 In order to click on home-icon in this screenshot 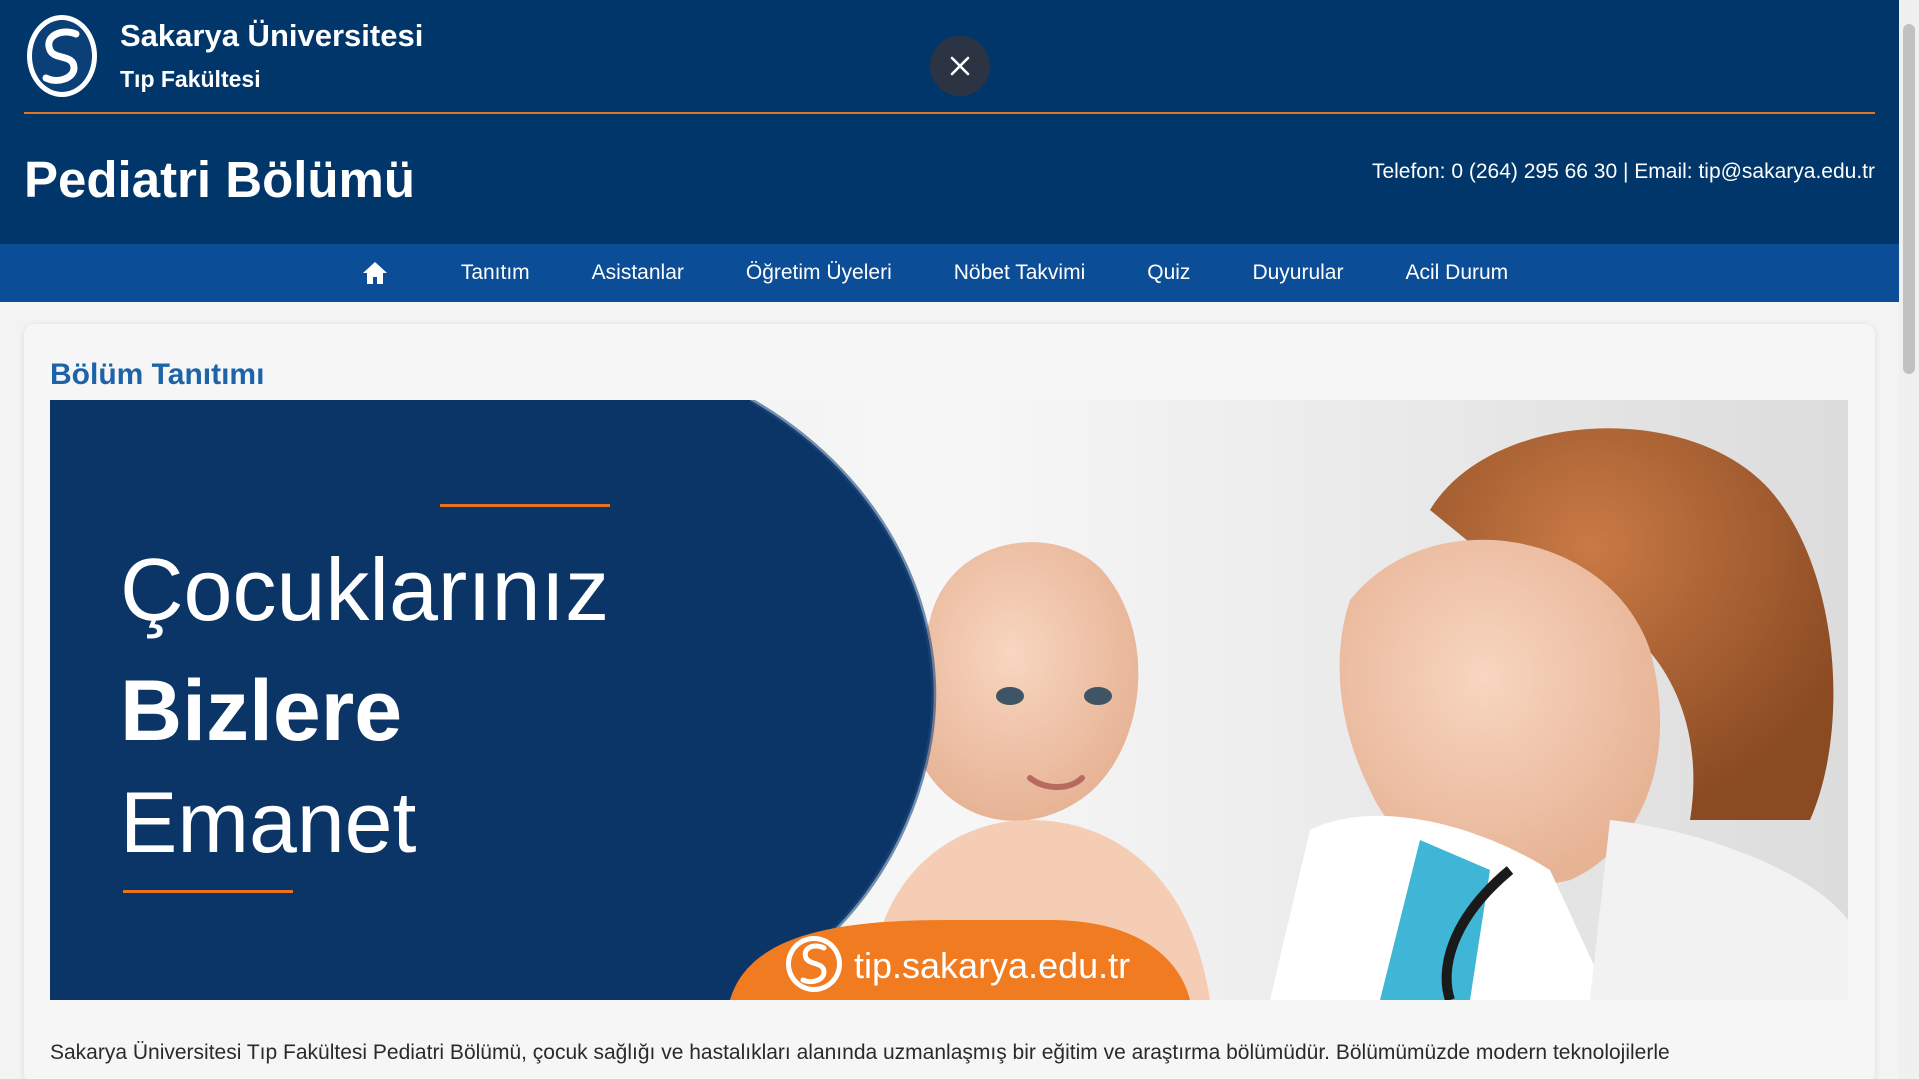, I will do `click(374, 273)`.